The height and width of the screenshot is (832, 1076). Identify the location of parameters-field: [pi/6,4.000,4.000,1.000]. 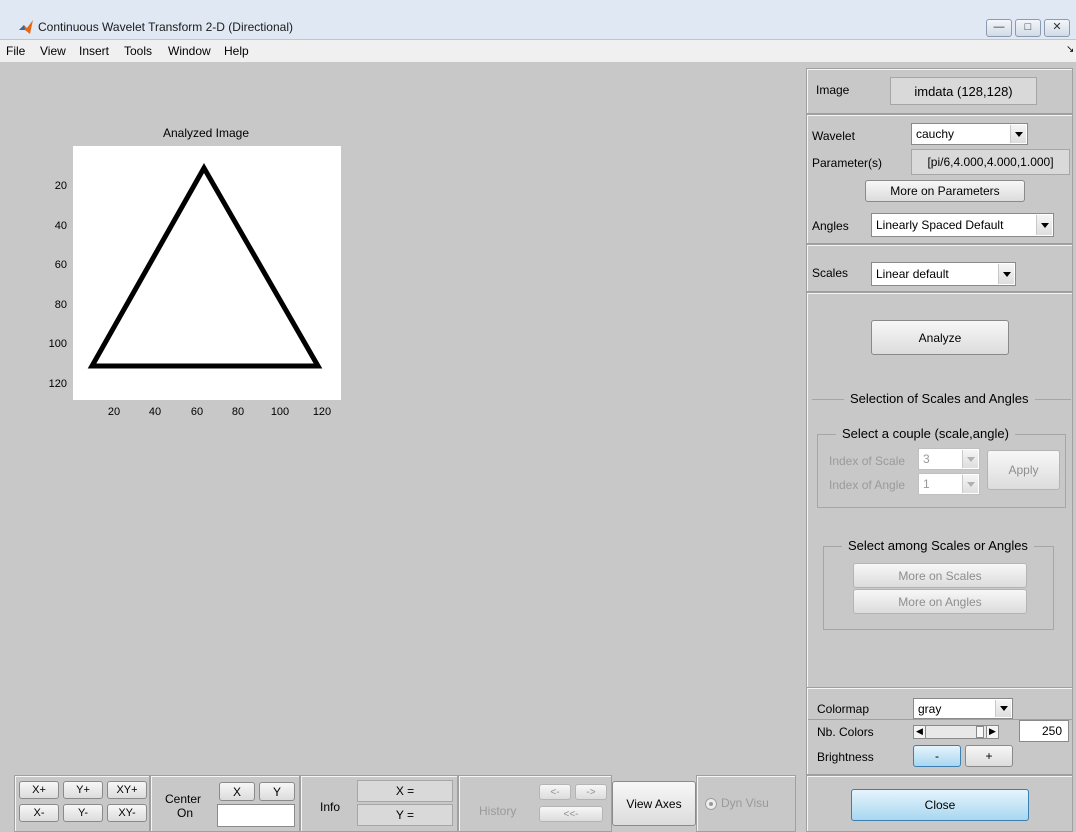
(990, 162).